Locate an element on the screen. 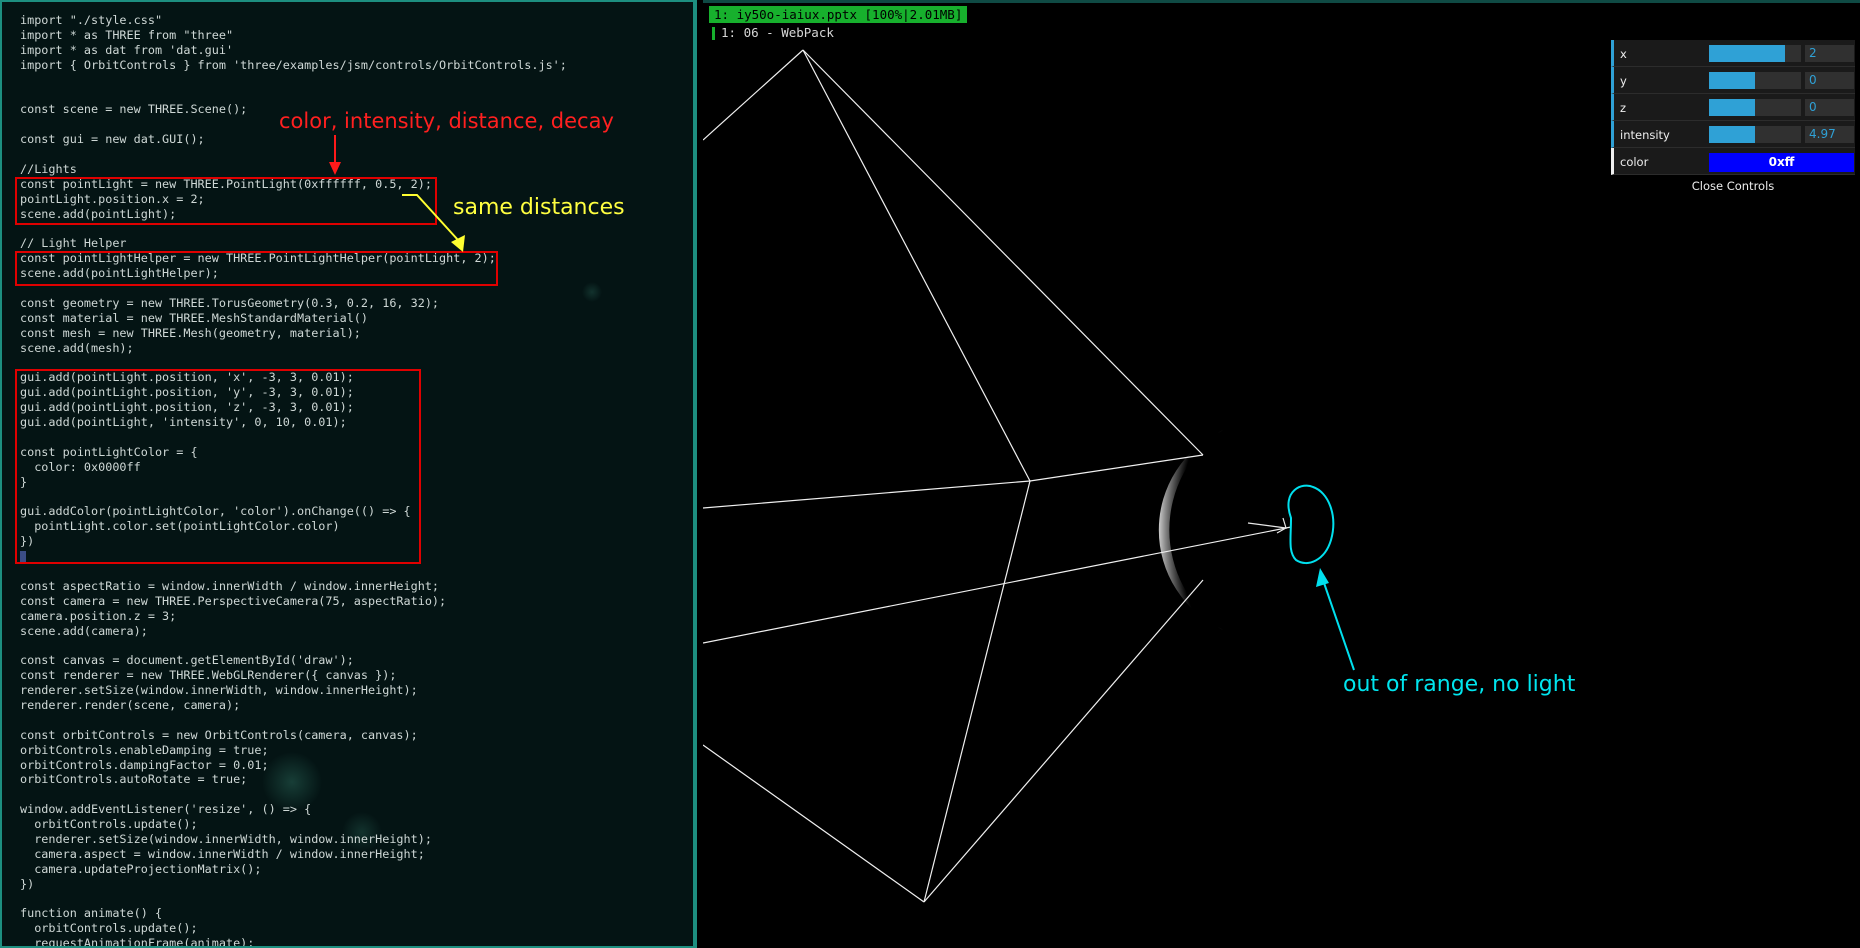 This screenshot has height=948, width=1860. code-line: function animate() { is located at coordinates (293, 913).